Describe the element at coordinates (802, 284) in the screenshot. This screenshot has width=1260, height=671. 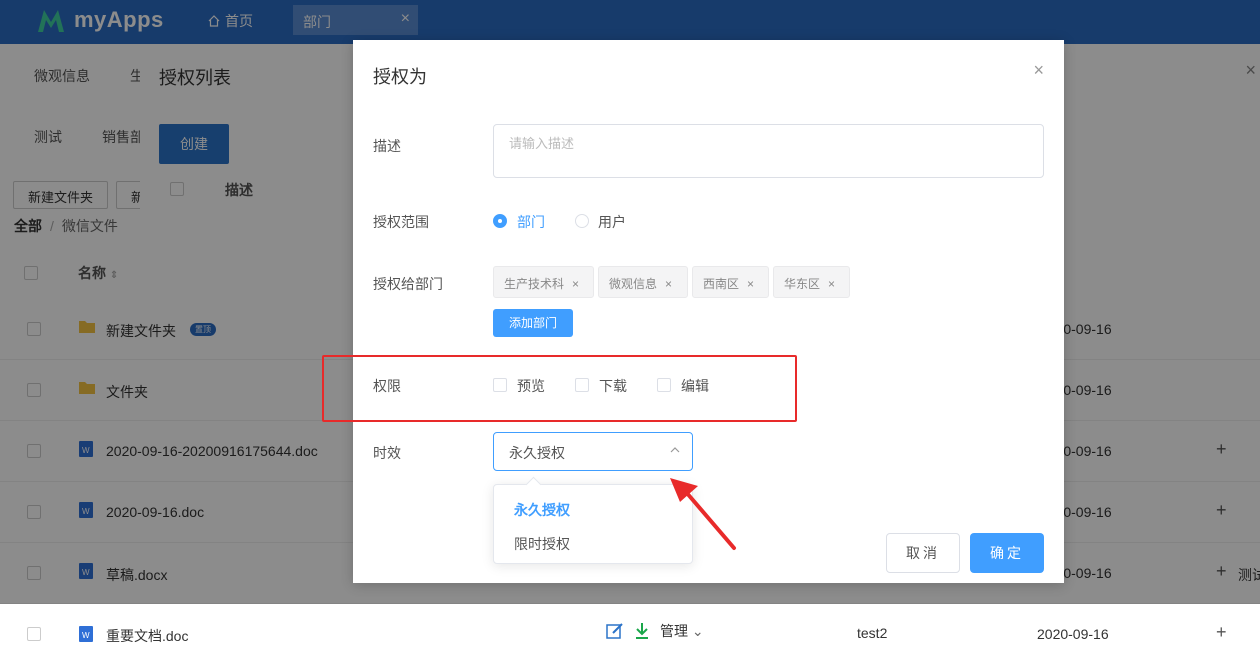
I see `dept-tag-label: 华东区` at that location.